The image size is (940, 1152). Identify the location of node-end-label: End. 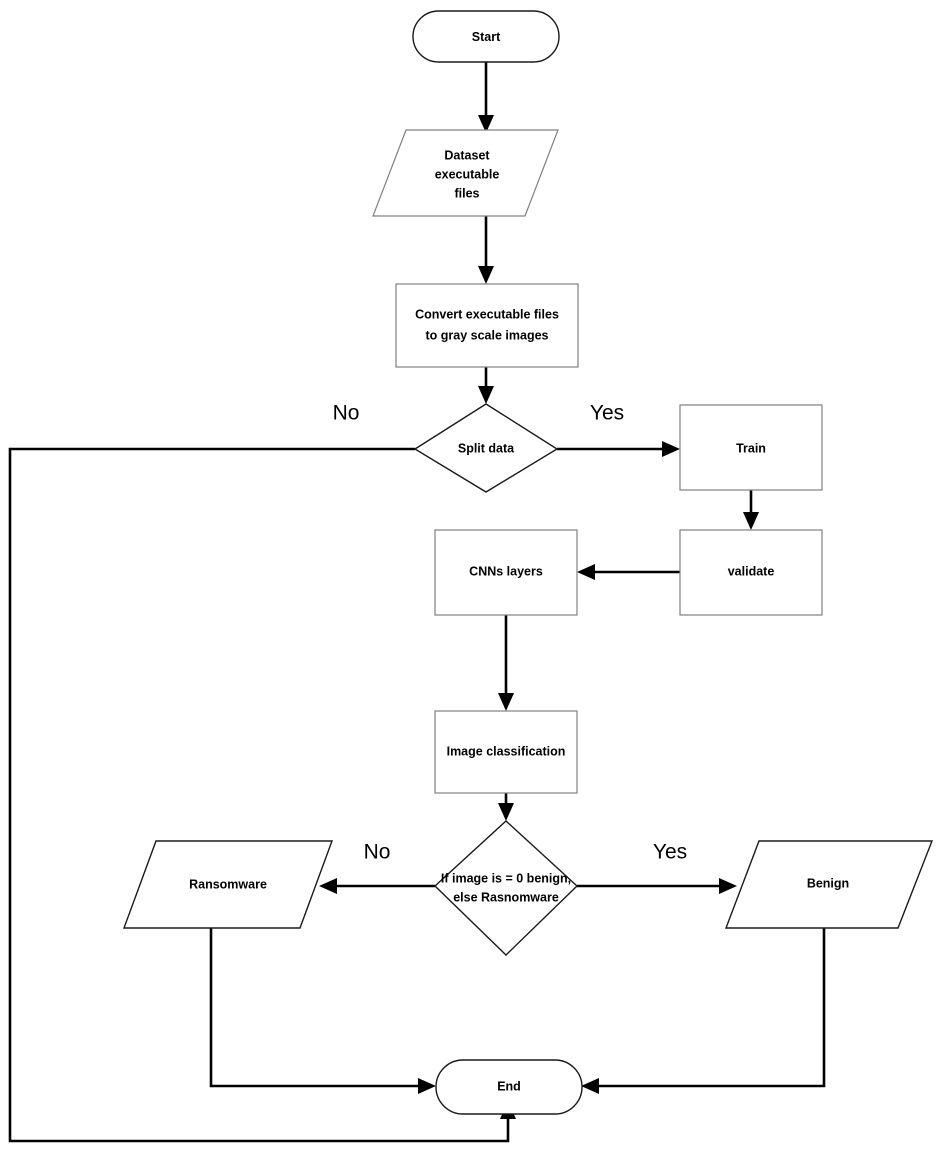
(509, 1086).